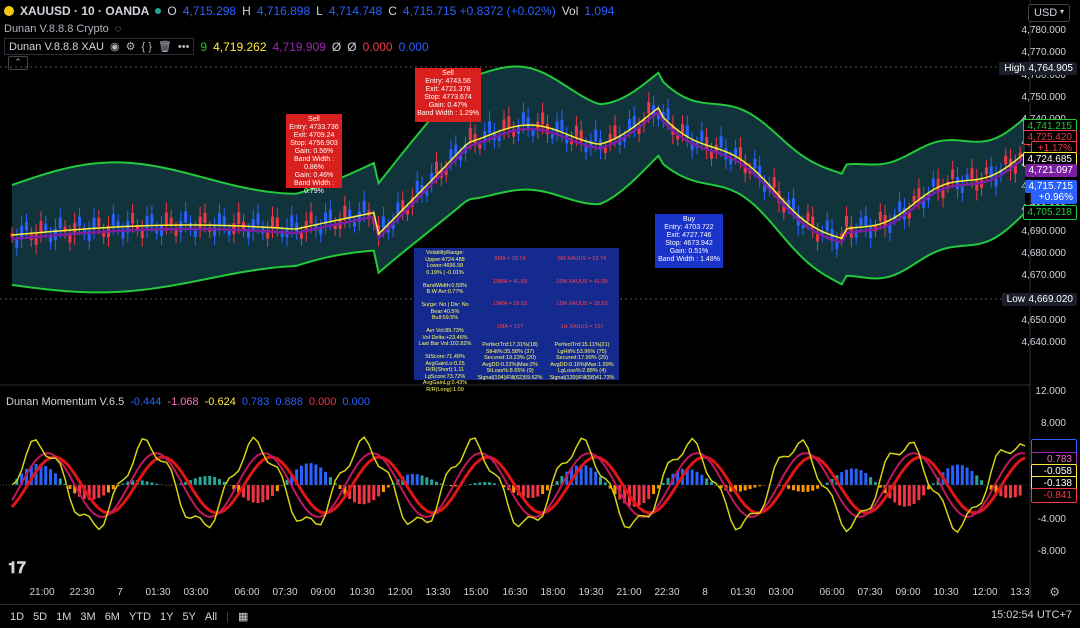 The height and width of the screenshot is (628, 1080). What do you see at coordinates (65, 402) in the screenshot?
I see `momentum-name: Dunan Momentum V.6.5` at bounding box center [65, 402].